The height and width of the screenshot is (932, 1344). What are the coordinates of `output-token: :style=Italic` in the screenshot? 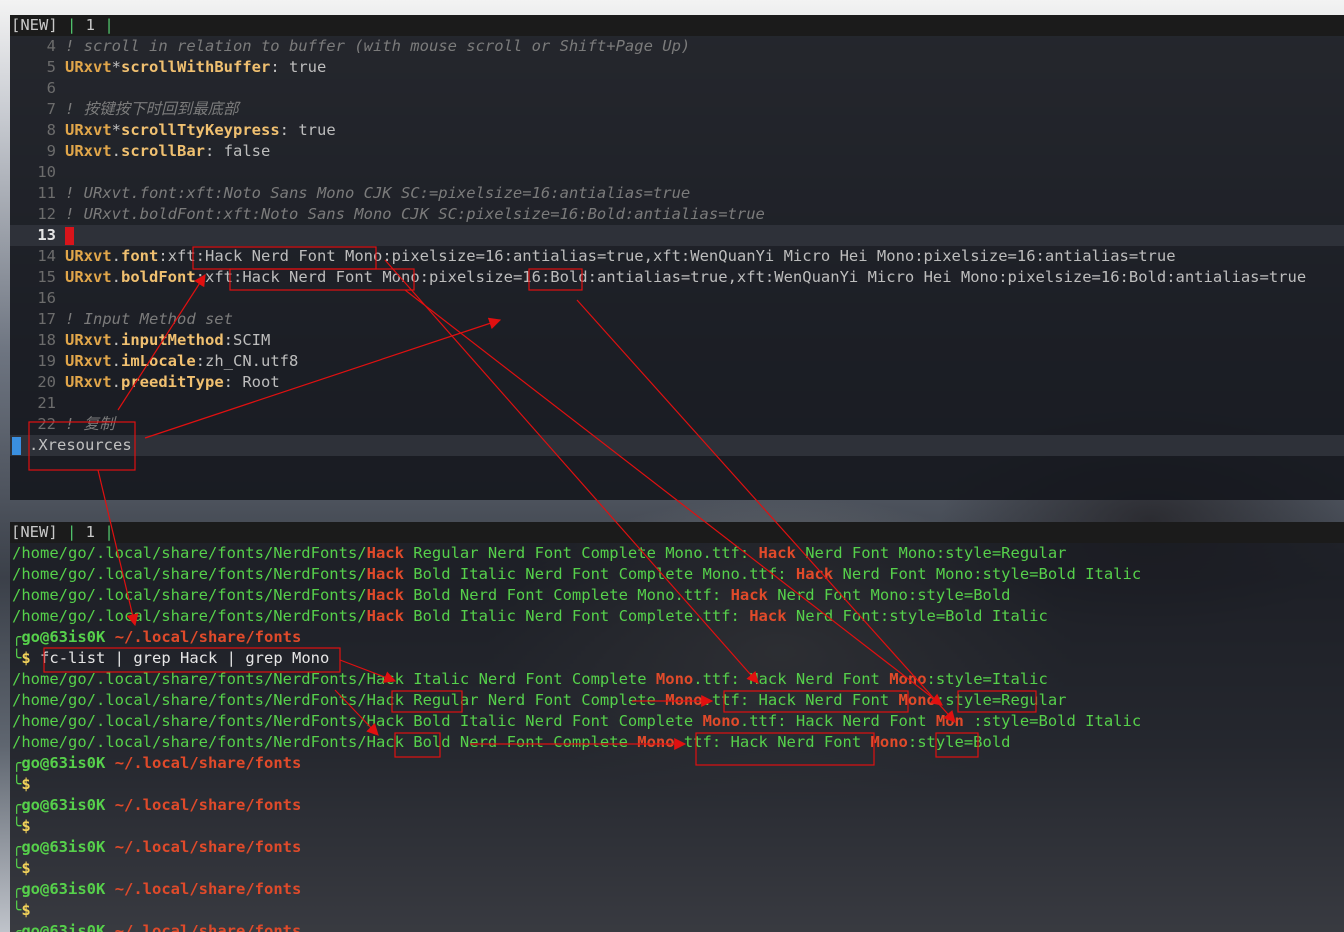 It's located at (987, 679).